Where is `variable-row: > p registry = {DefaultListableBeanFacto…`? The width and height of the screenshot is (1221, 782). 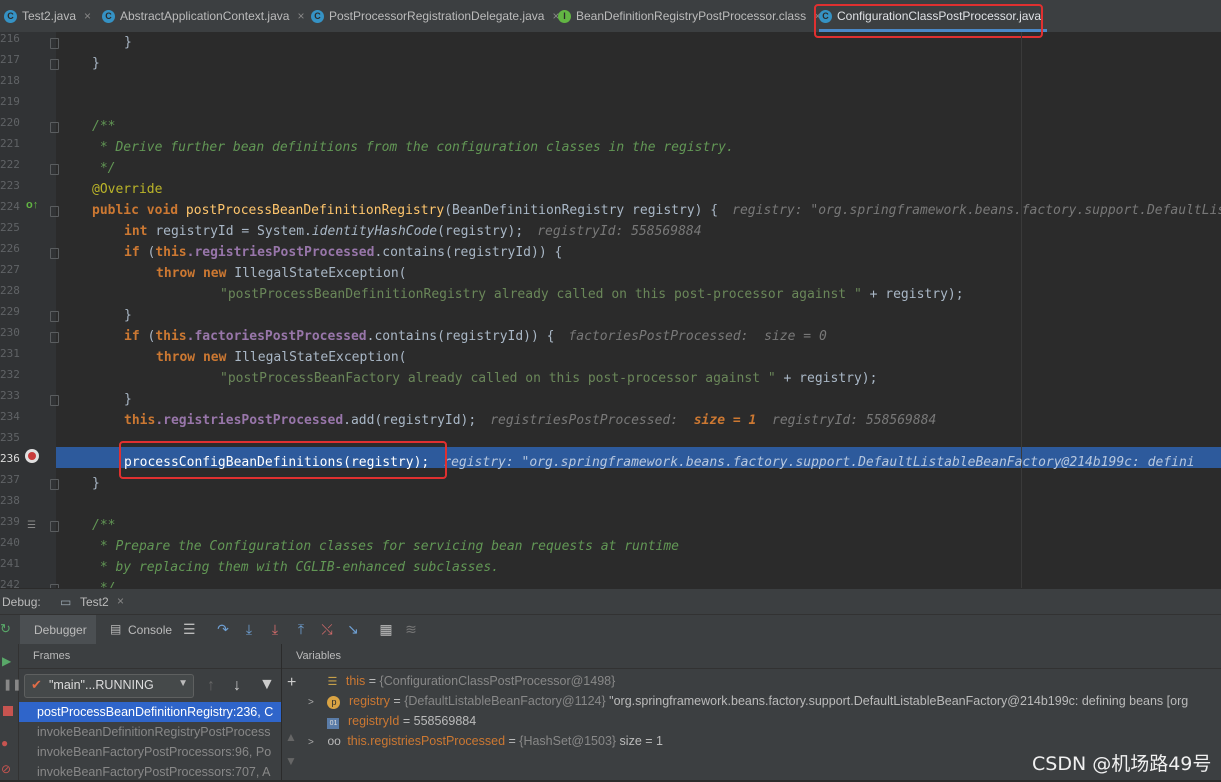
variable-row: > p registry = {DefaultListableBeanFacto… is located at coordinates (748, 701).